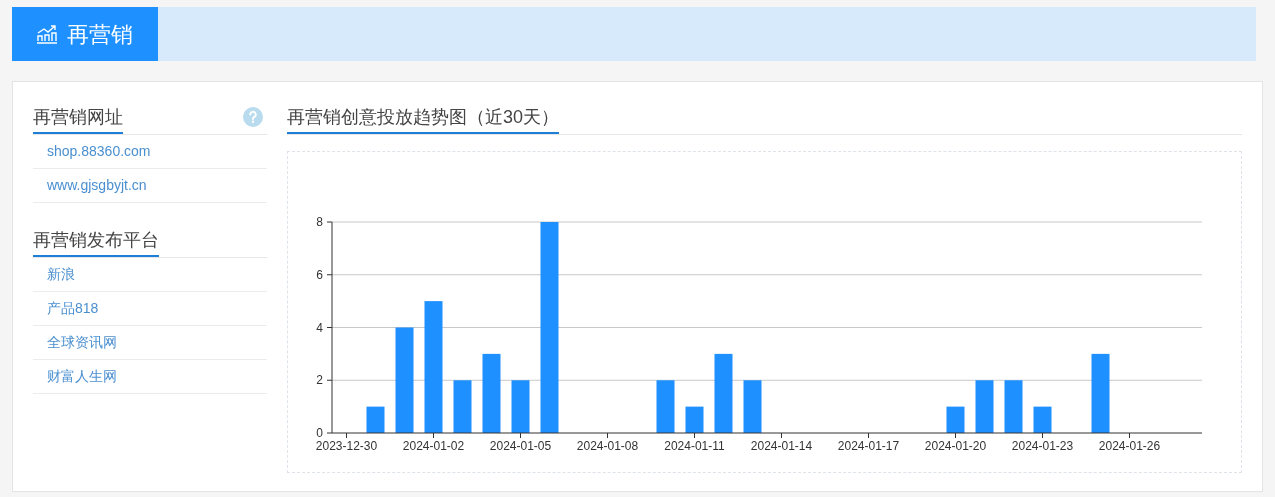 This screenshot has height=497, width=1275. Describe the element at coordinates (781, 446) in the screenshot. I see `x-tick-label: 2024-01-14` at that location.